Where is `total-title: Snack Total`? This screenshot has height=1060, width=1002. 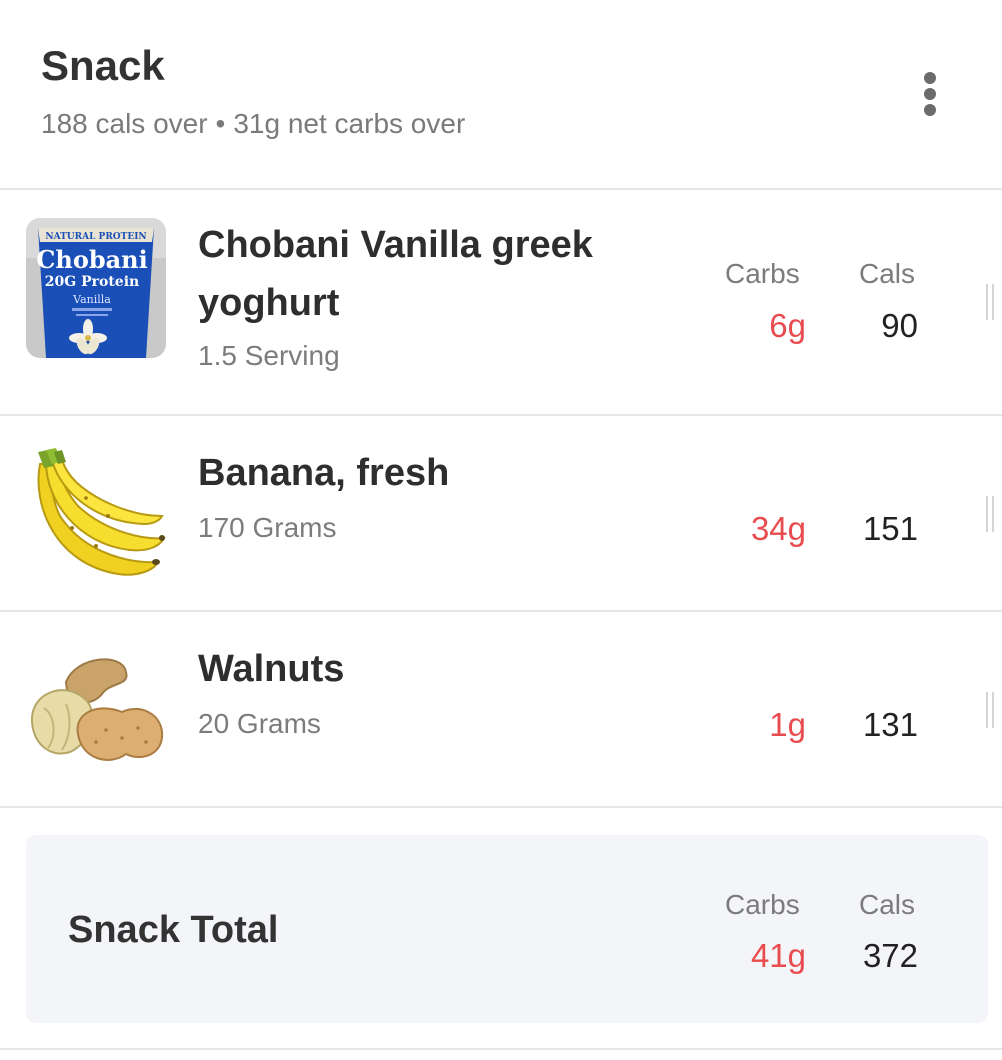
total-title: Snack Total is located at coordinates (173, 930).